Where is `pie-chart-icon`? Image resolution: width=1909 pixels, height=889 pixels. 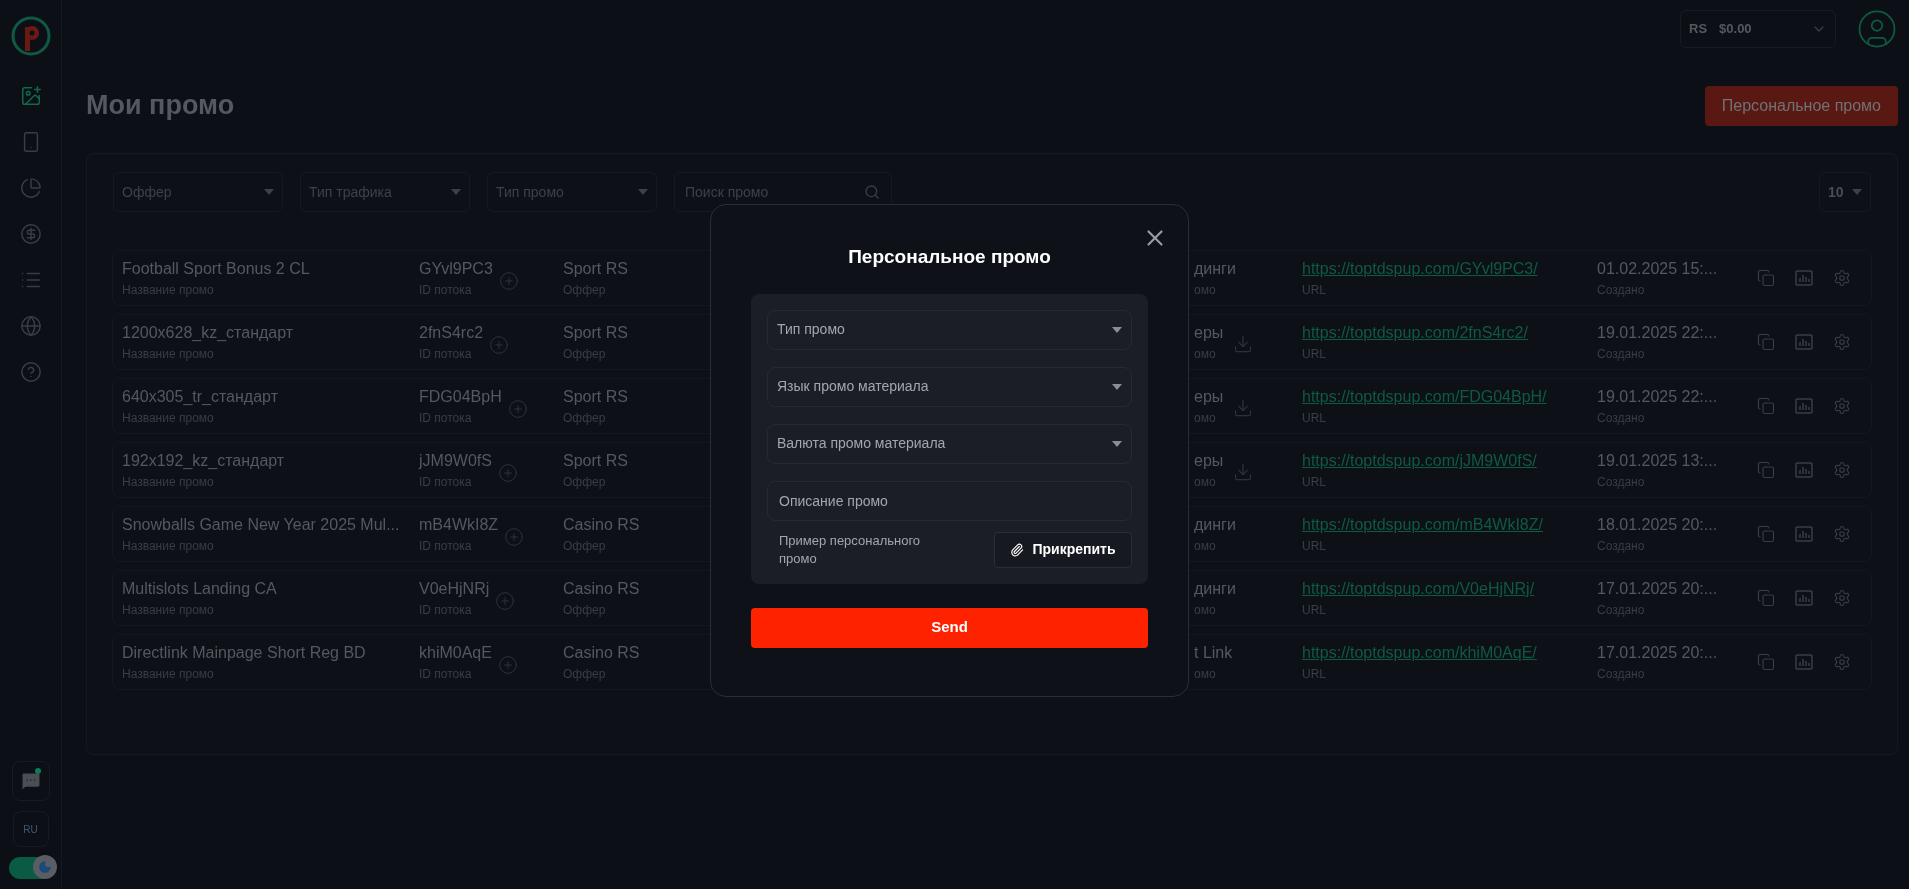
pie-chart-icon is located at coordinates (30, 188).